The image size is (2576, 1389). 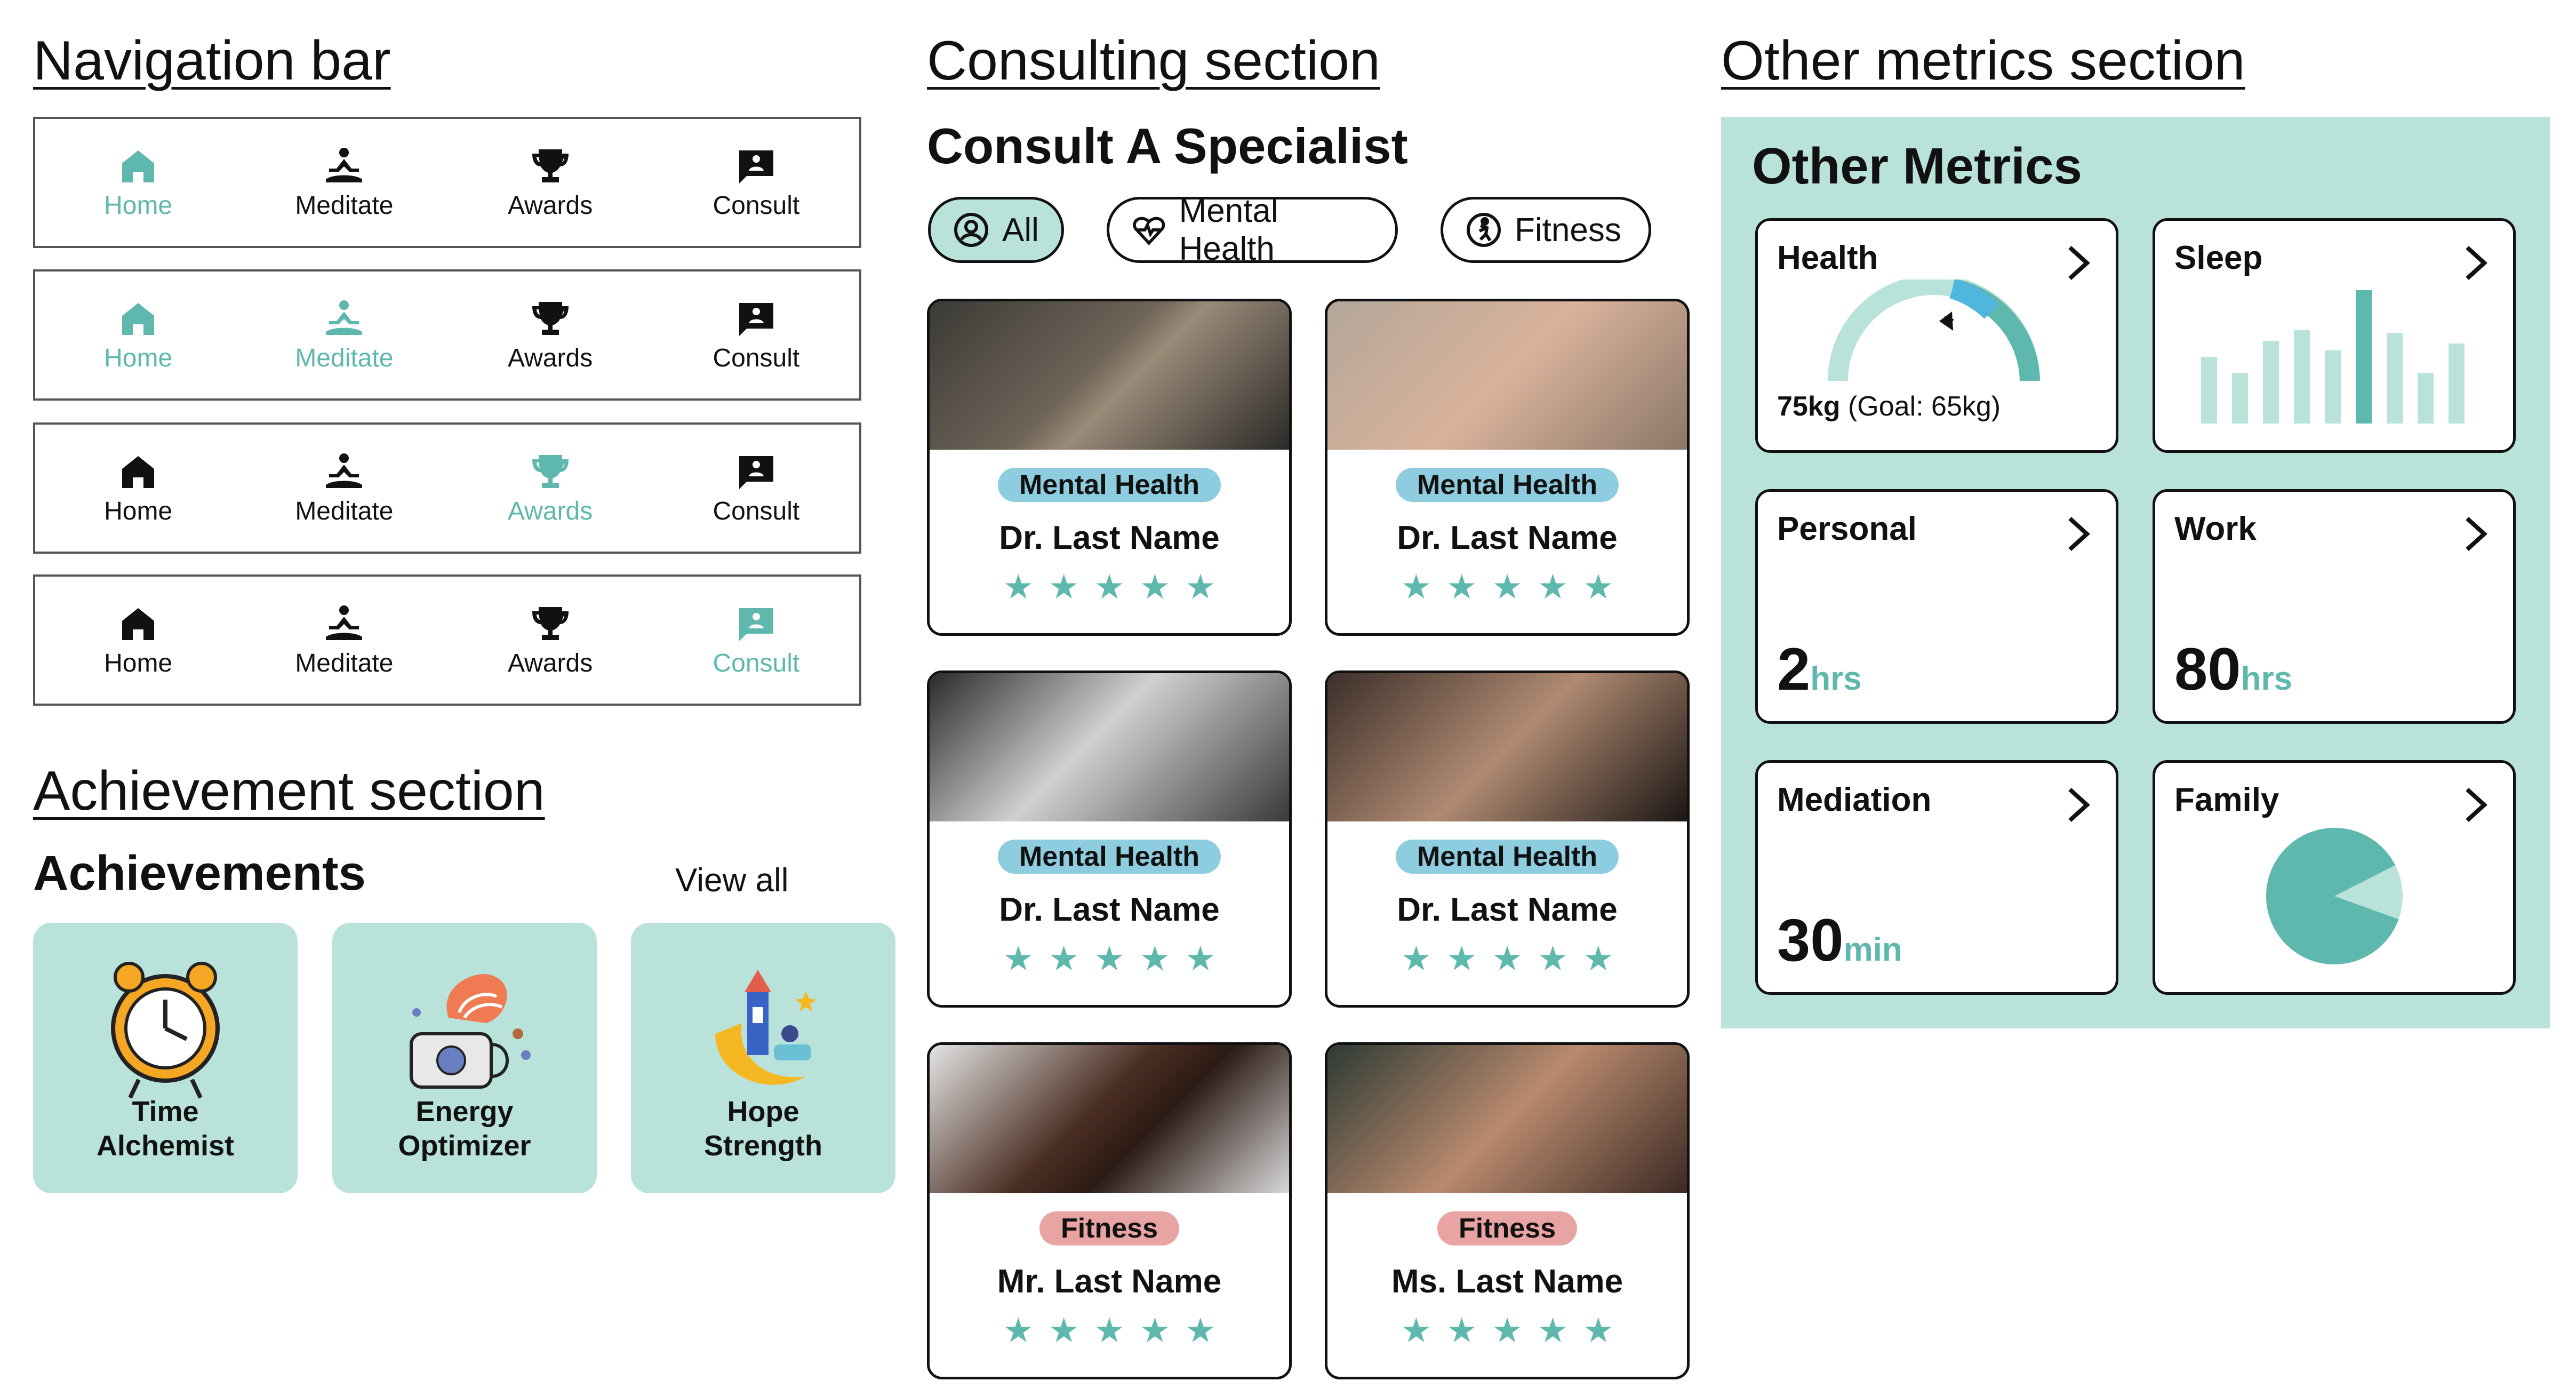 What do you see at coordinates (2334, 607) in the screenshot?
I see `metric-card-work: Work 80hrs` at bounding box center [2334, 607].